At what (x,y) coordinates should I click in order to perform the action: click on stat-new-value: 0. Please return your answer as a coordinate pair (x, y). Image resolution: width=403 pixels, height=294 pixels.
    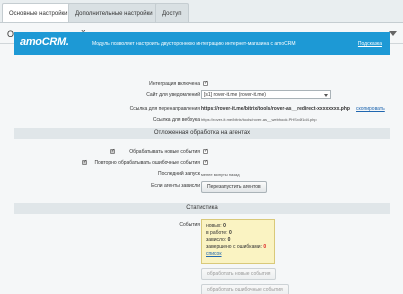
    Looking at the image, I should click on (224, 226).